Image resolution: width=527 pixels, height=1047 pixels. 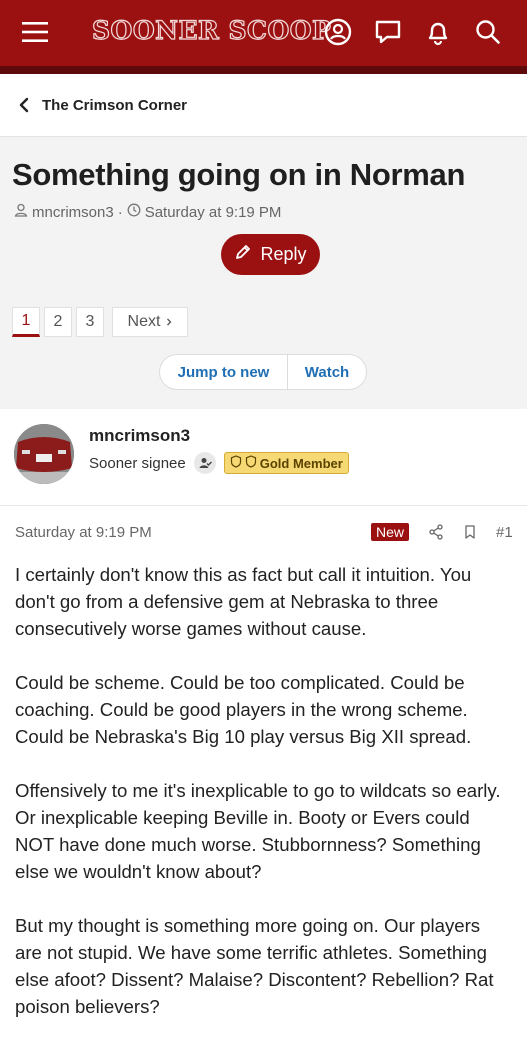 What do you see at coordinates (169, 322) in the screenshot?
I see `chevron-right-icon` at bounding box center [169, 322].